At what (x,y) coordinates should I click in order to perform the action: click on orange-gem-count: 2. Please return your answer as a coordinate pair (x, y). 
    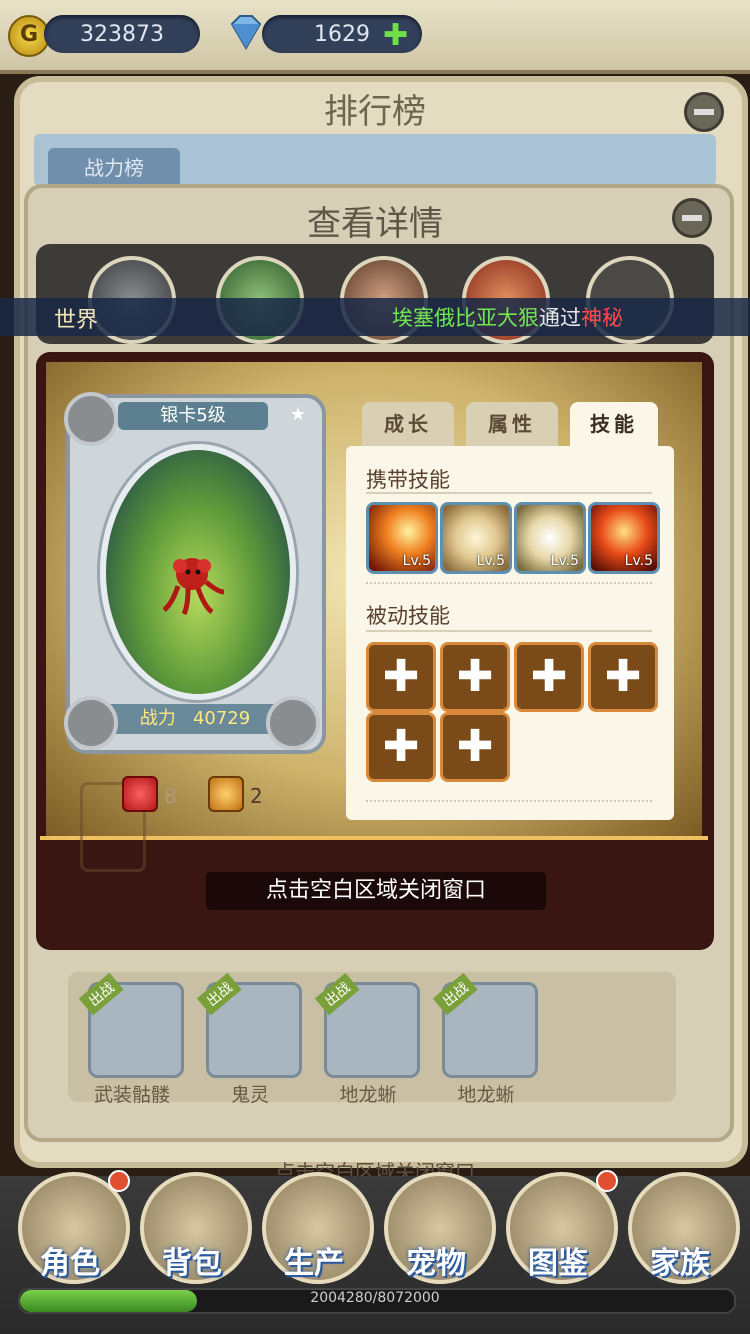
    Looking at the image, I should click on (256, 796).